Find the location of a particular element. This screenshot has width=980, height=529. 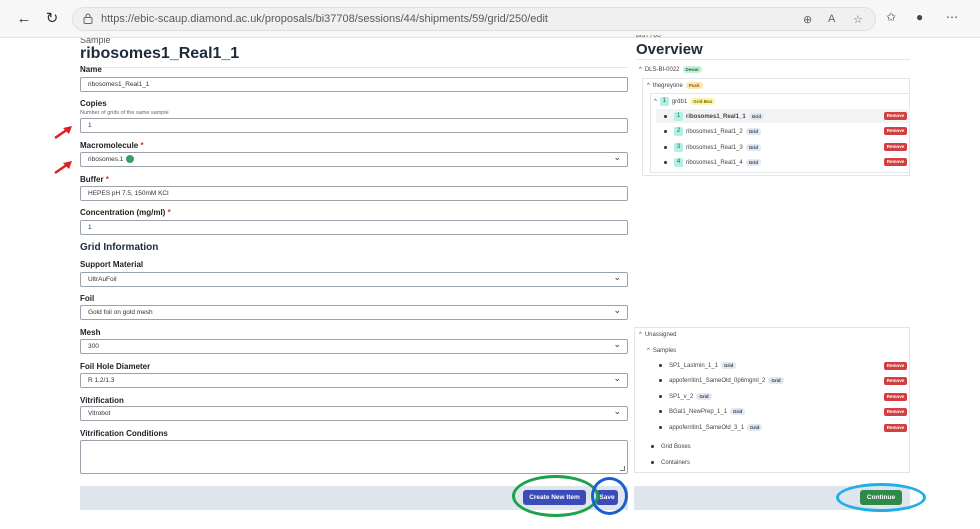

concentration-label: Concentration (mg/ml) * is located at coordinates (125, 212).